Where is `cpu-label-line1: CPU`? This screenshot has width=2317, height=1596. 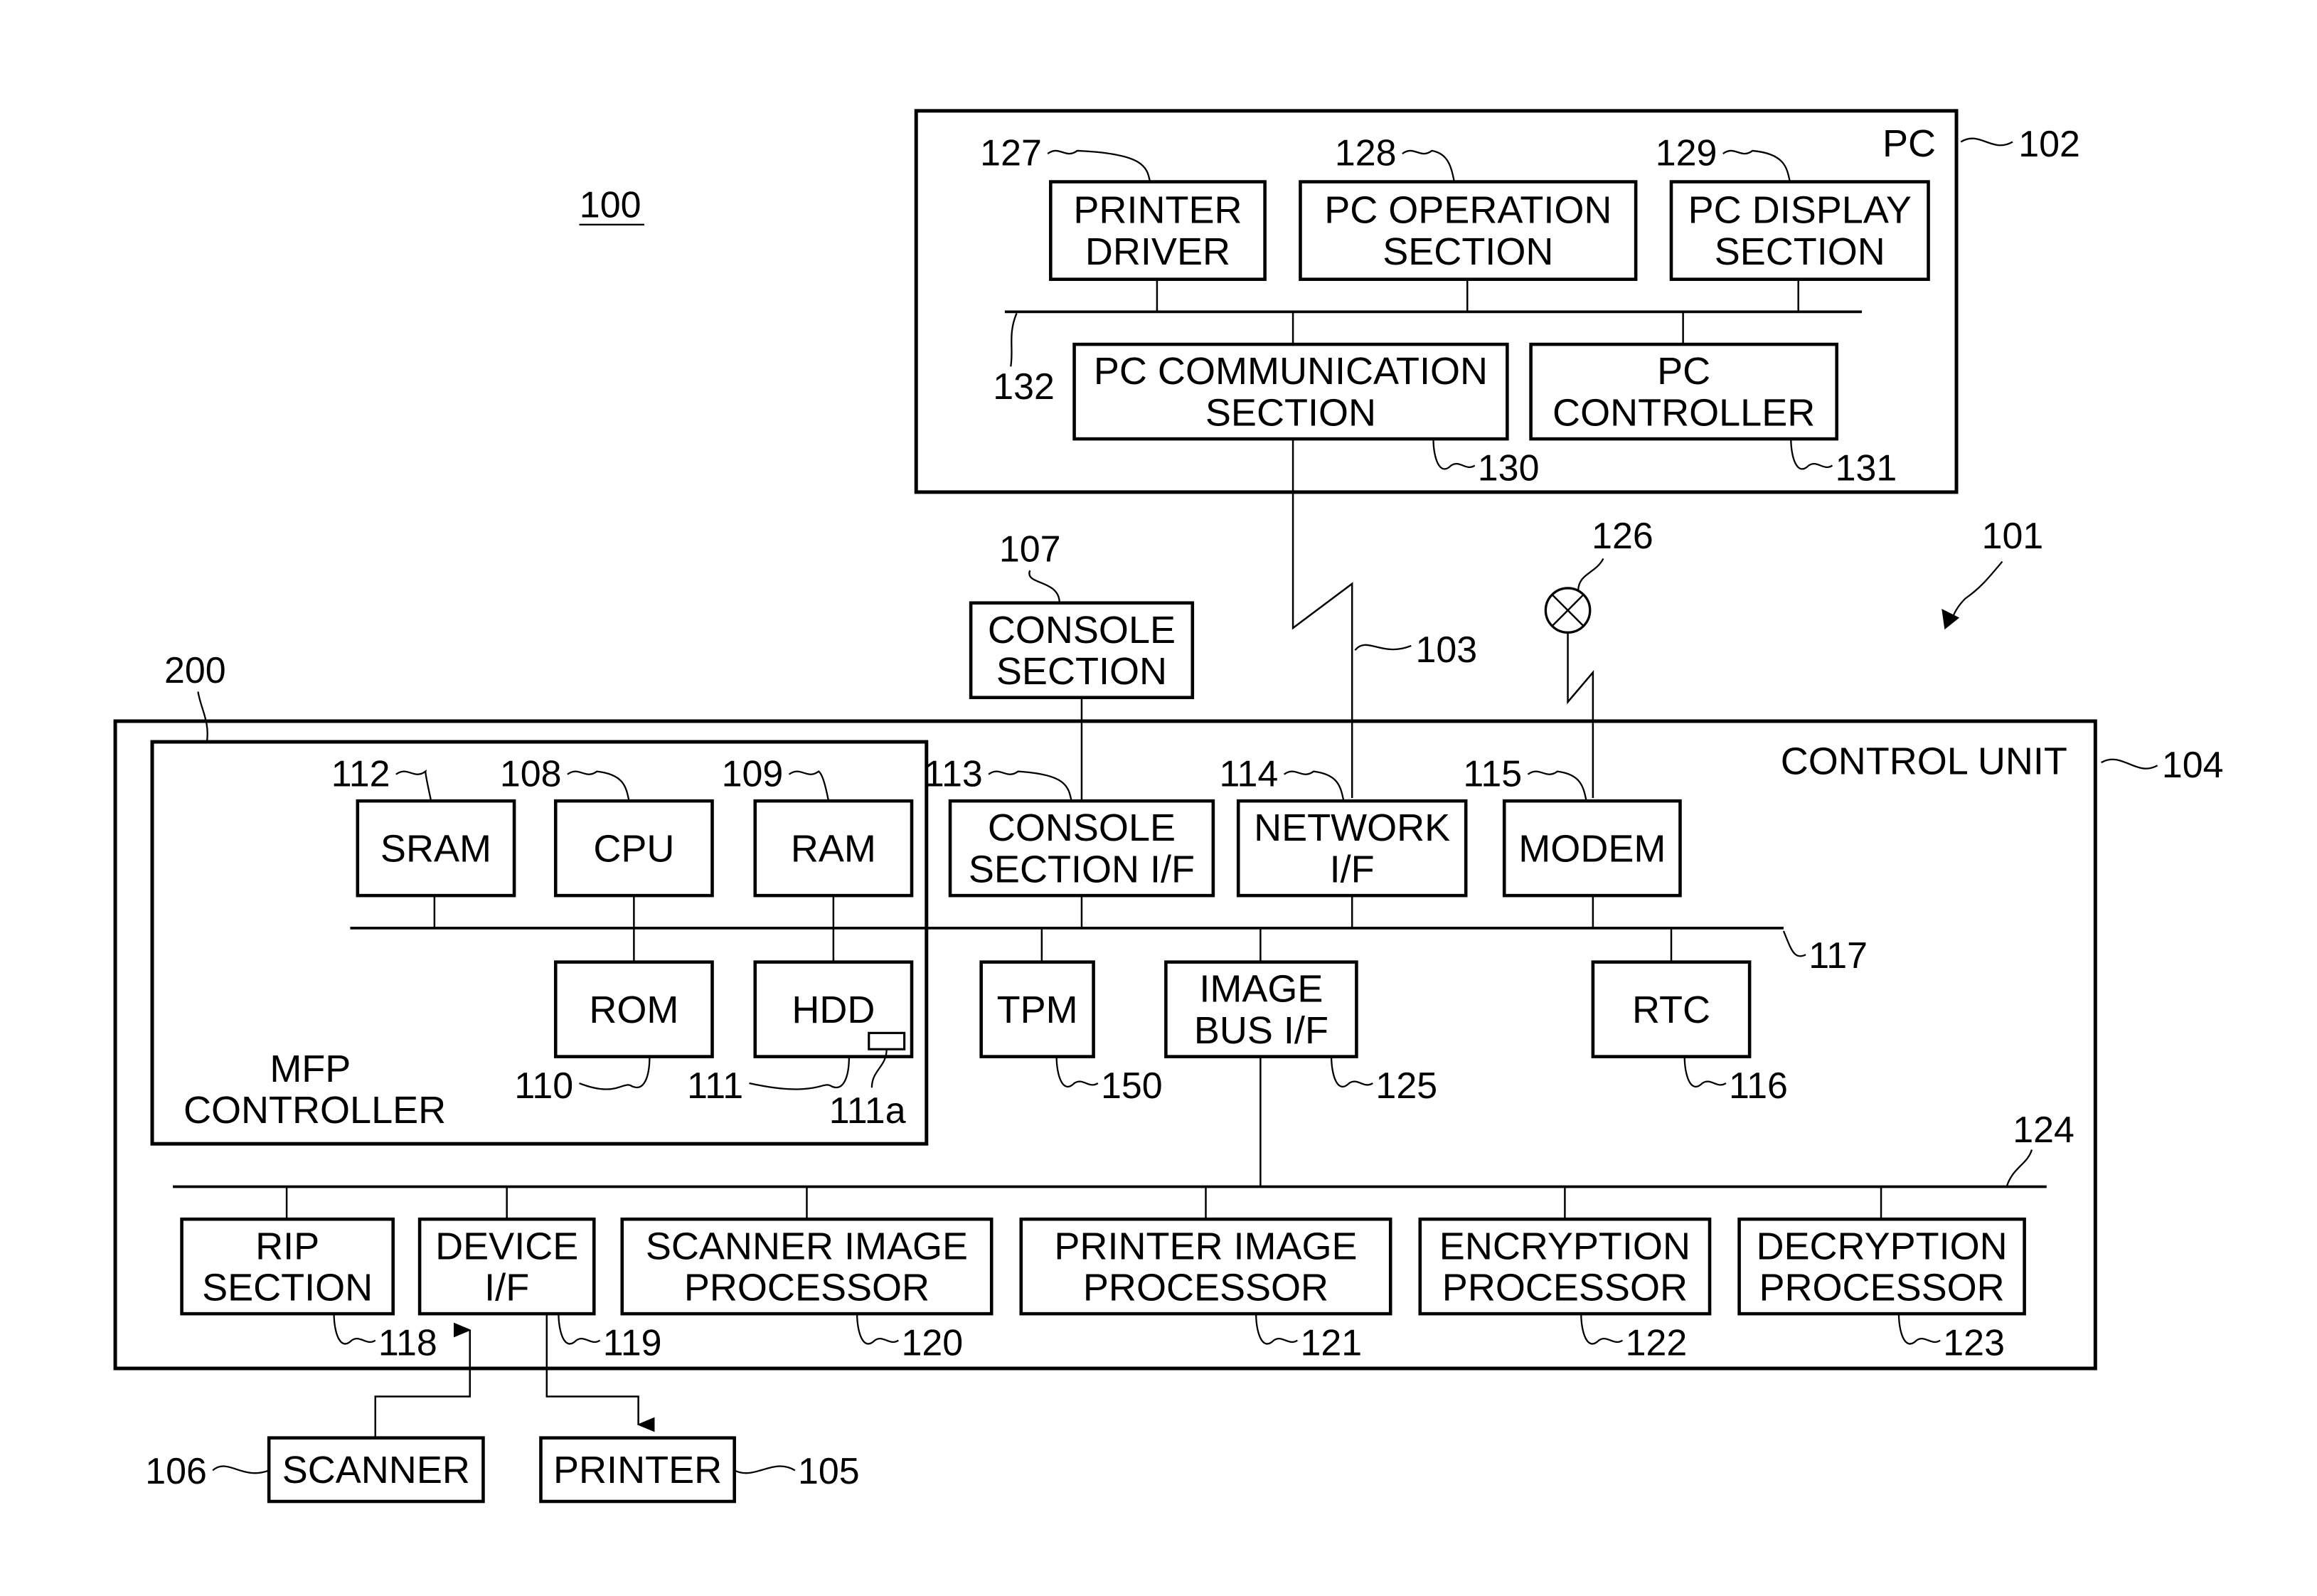
cpu-label-line1: CPU is located at coordinates (633, 849).